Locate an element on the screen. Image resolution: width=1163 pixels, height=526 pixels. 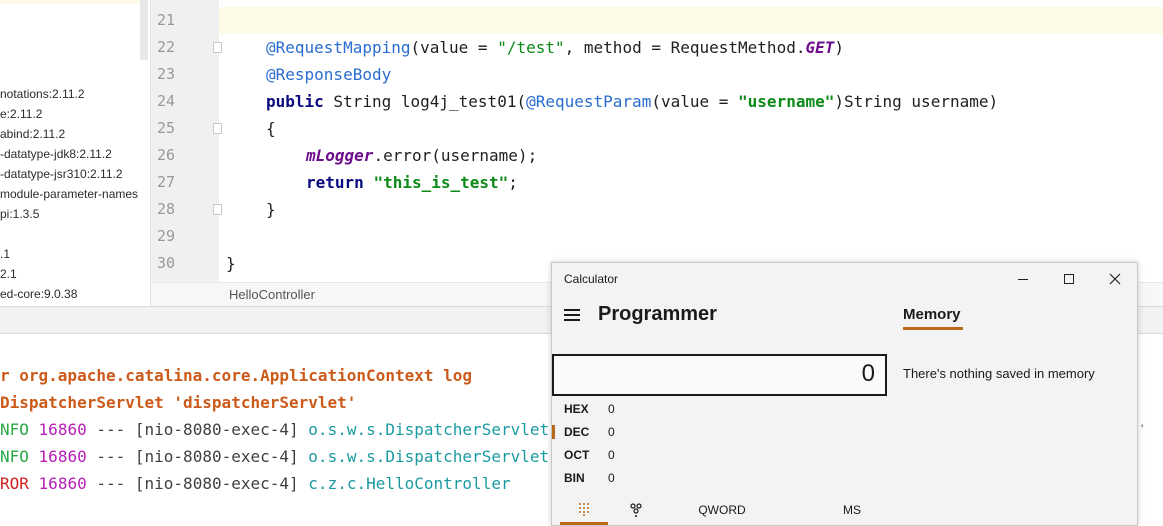
calculator-header: Programmer is located at coordinates (727, 317).